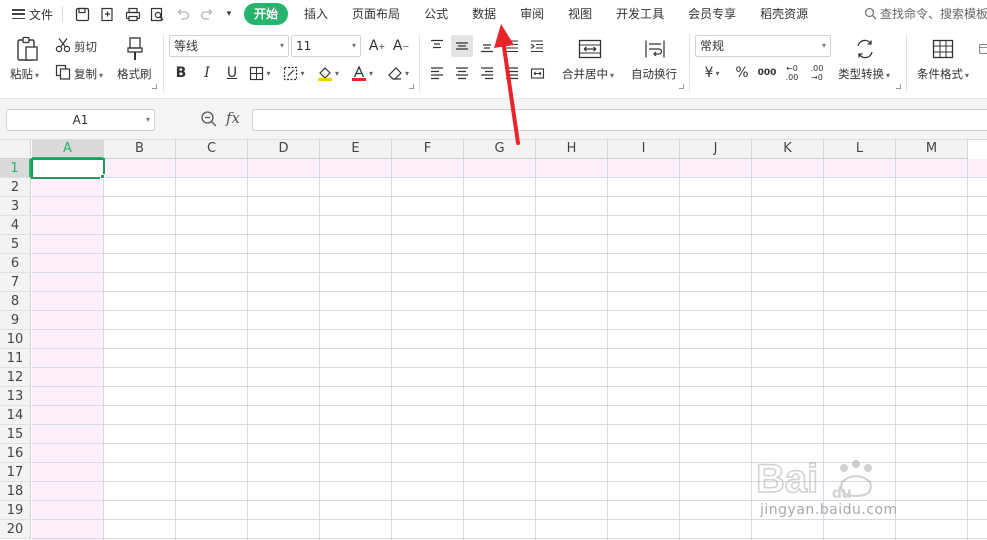  Describe the element at coordinates (15, 187) in the screenshot. I see `row-header-2: 2` at that location.